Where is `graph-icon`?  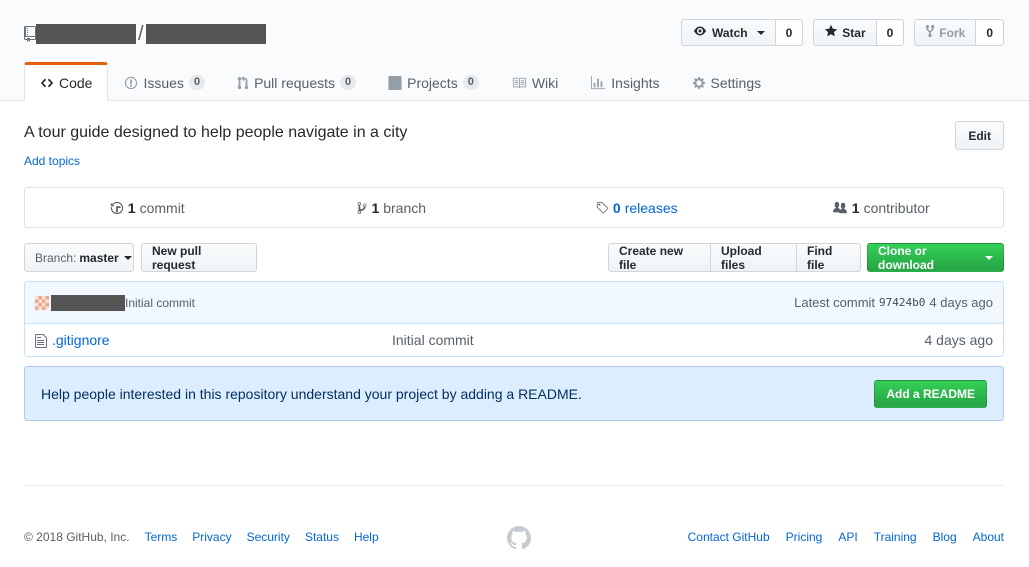
graph-icon is located at coordinates (598, 82).